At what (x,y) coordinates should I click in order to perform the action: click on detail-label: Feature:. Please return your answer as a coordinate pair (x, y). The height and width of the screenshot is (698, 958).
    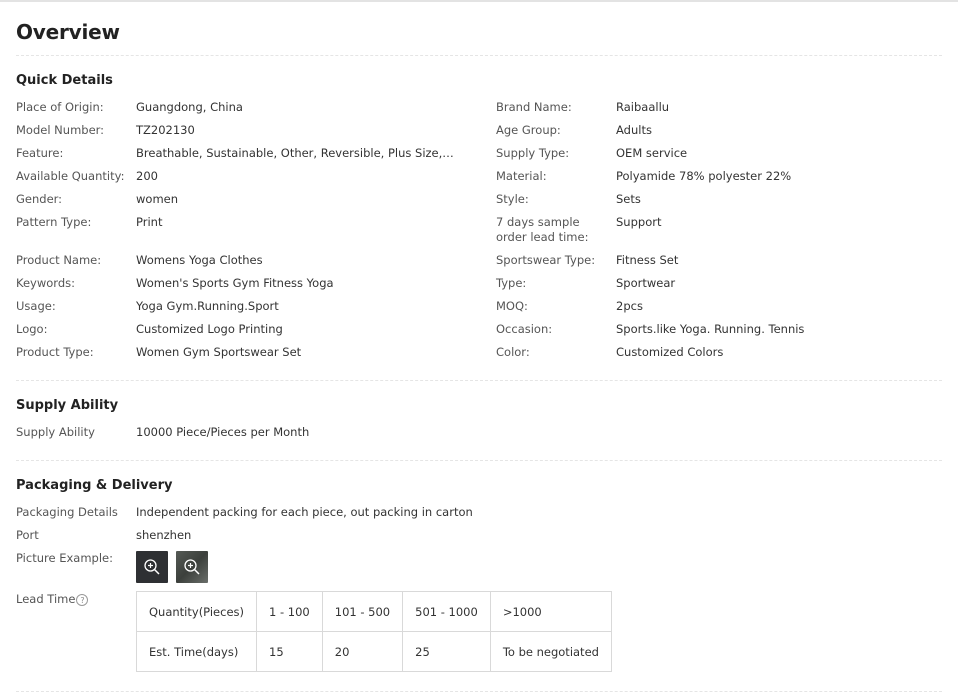
    Looking at the image, I should click on (40, 153).